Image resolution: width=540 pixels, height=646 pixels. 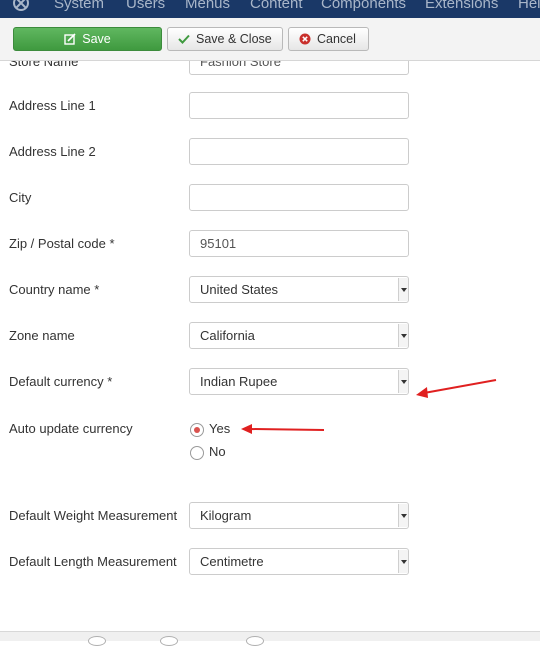 I want to click on menu-item-extensions: Extensions, so click(x=461, y=6).